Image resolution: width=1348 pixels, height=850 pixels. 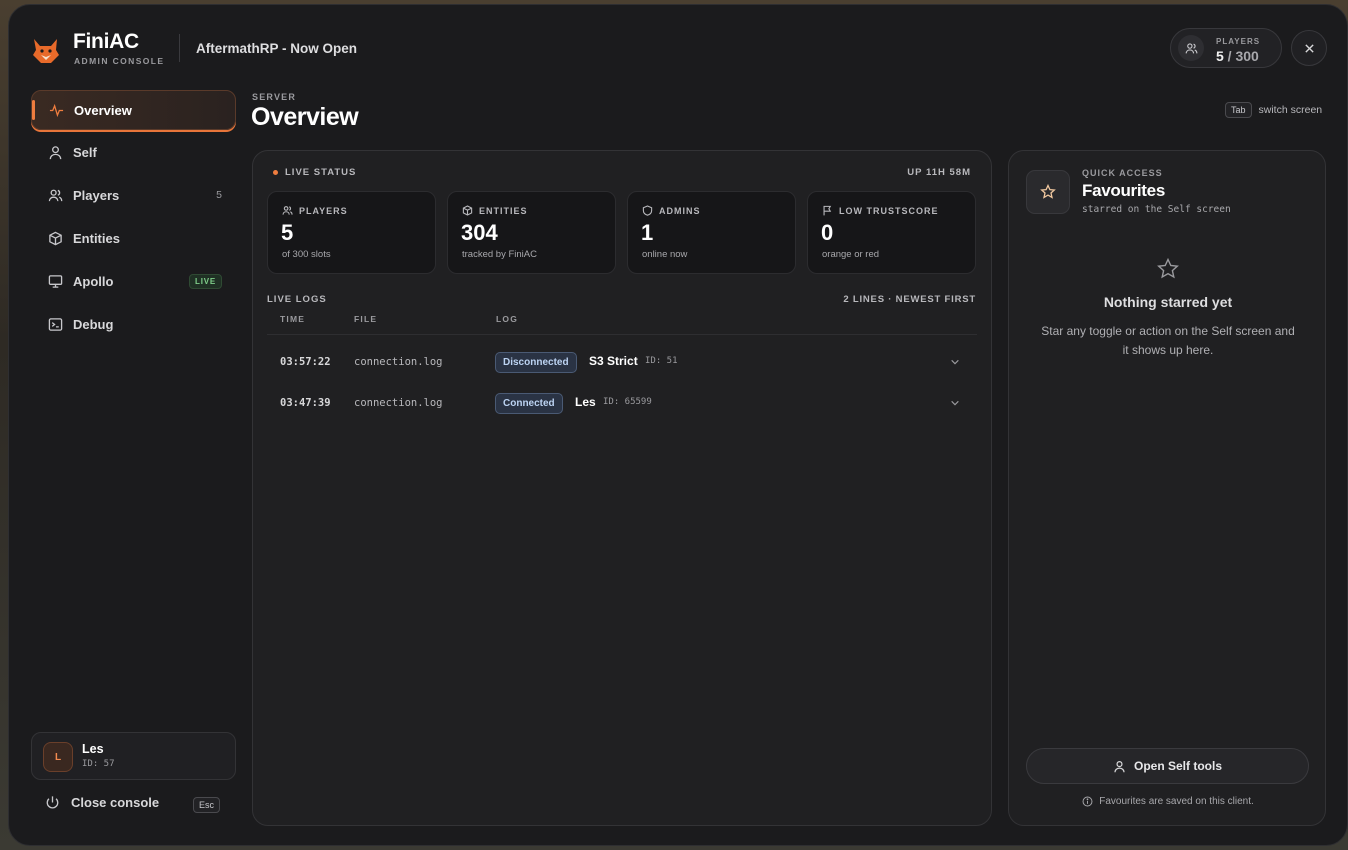 I want to click on stat-subtext: of 300 slots, so click(x=306, y=254).